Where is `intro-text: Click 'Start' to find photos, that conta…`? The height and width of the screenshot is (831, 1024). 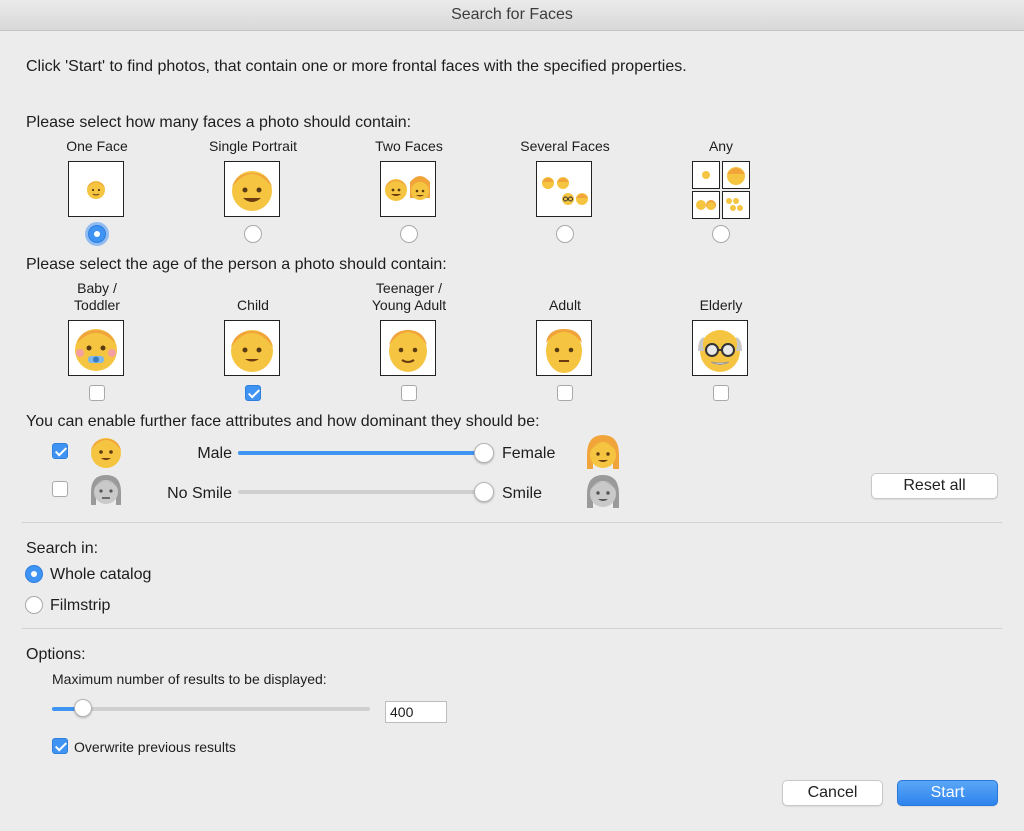
intro-text: Click 'Start' to find photos, that conta… is located at coordinates (356, 66).